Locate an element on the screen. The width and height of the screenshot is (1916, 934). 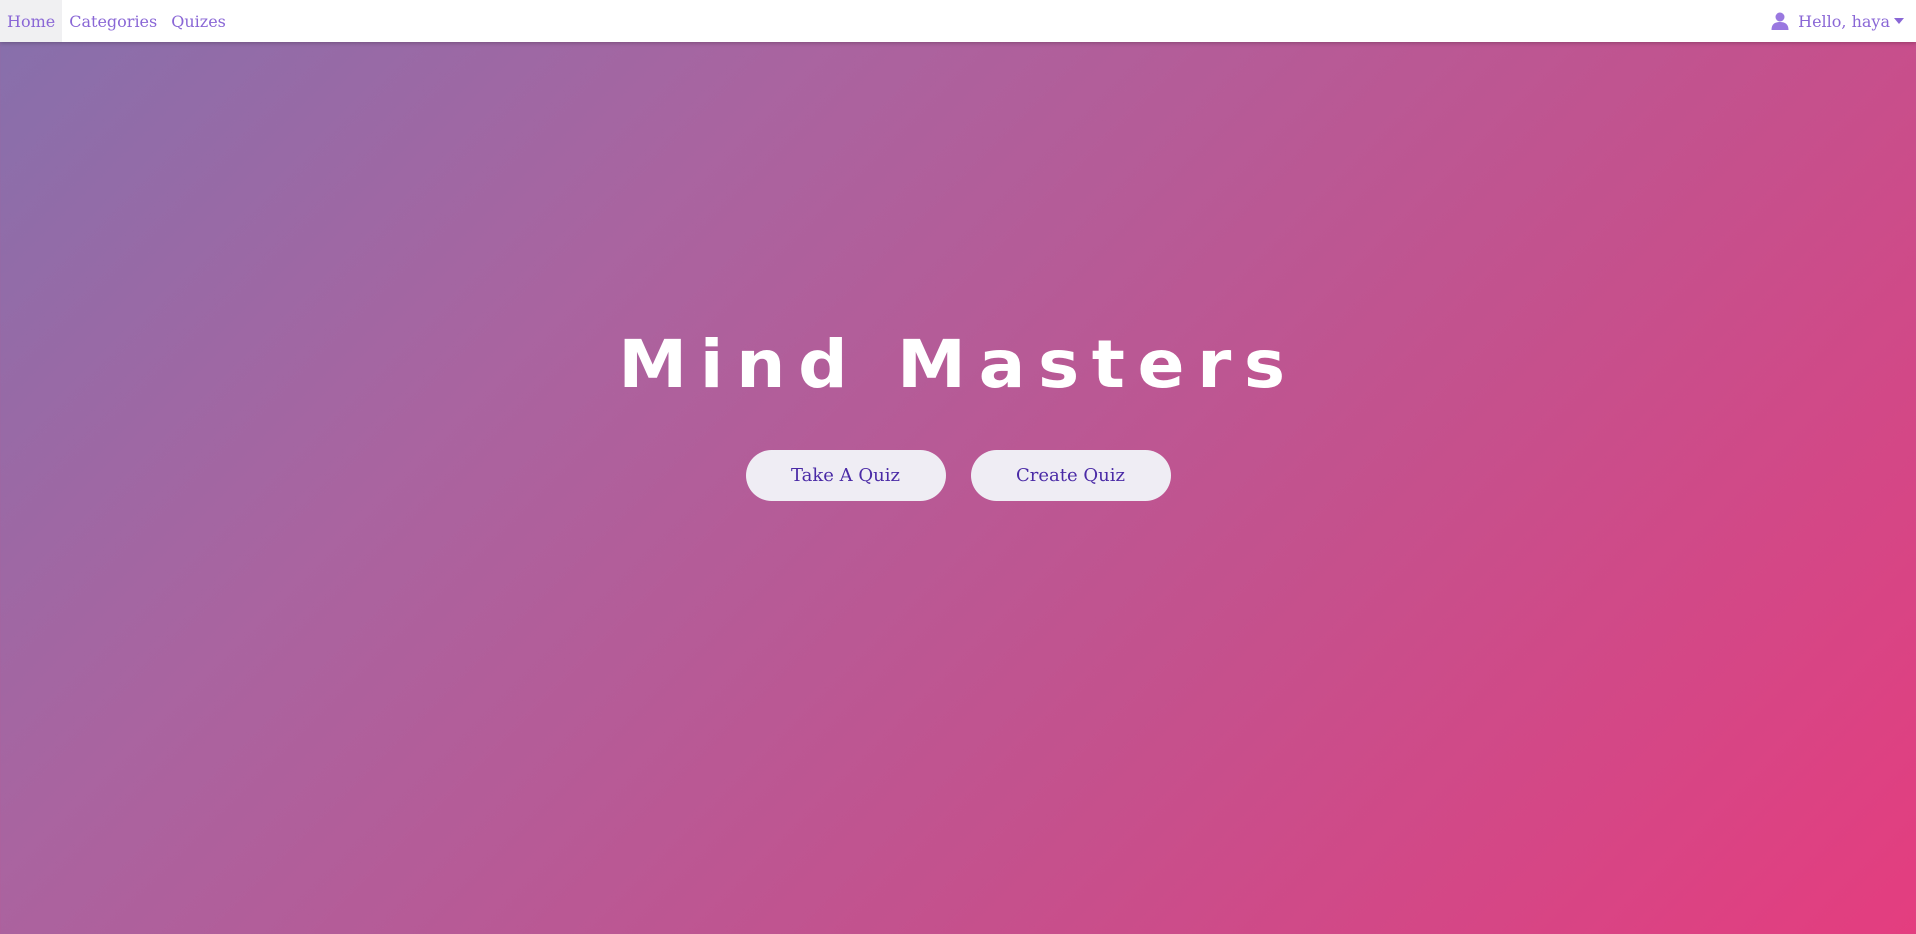
hero-title: Mind Masters is located at coordinates (958, 364).